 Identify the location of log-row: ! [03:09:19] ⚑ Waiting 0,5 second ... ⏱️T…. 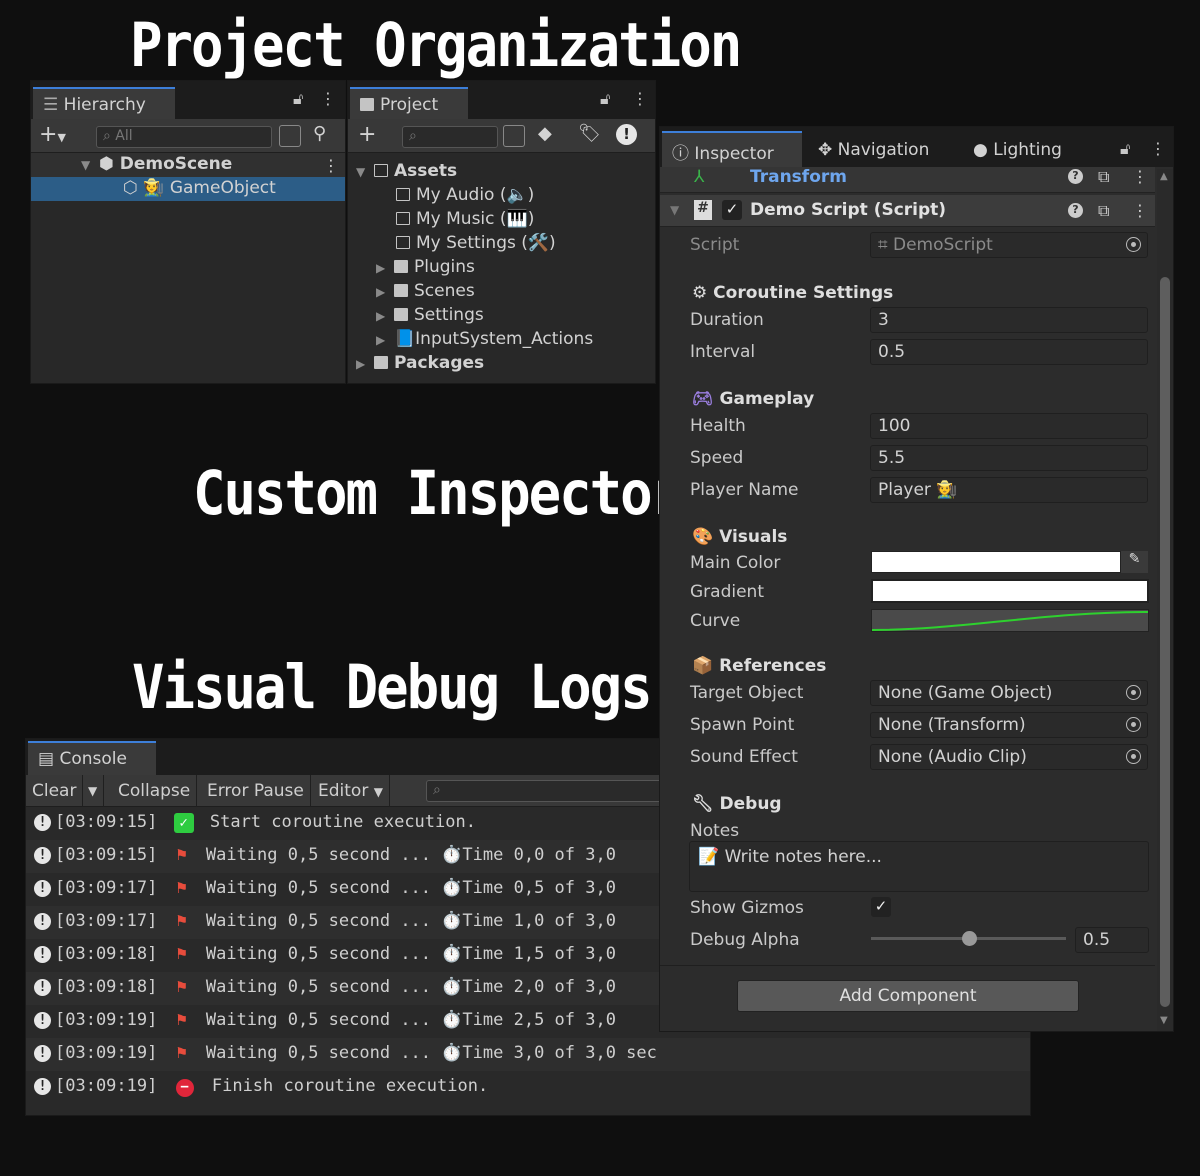
(528, 1054).